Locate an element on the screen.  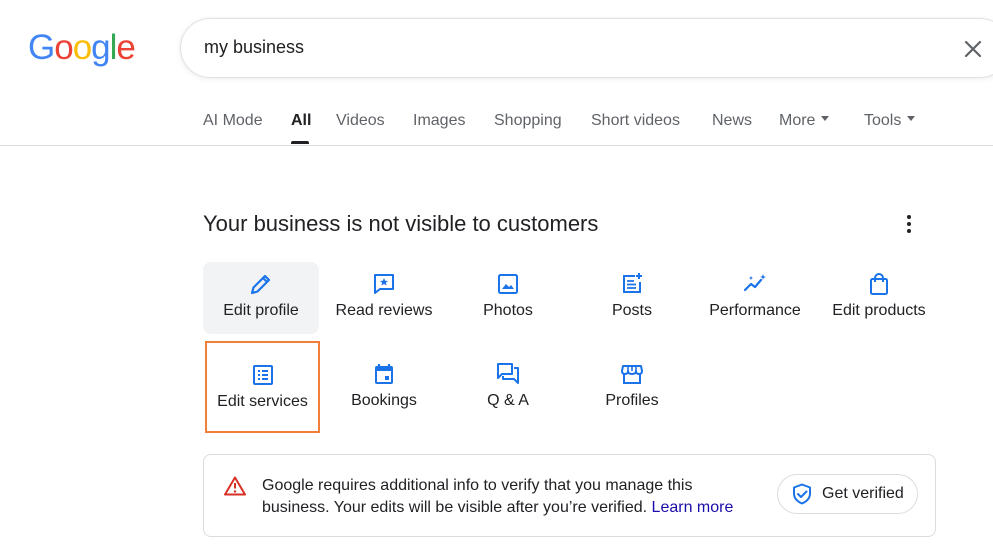
logo-letter-g2: g is located at coordinates (100, 47).